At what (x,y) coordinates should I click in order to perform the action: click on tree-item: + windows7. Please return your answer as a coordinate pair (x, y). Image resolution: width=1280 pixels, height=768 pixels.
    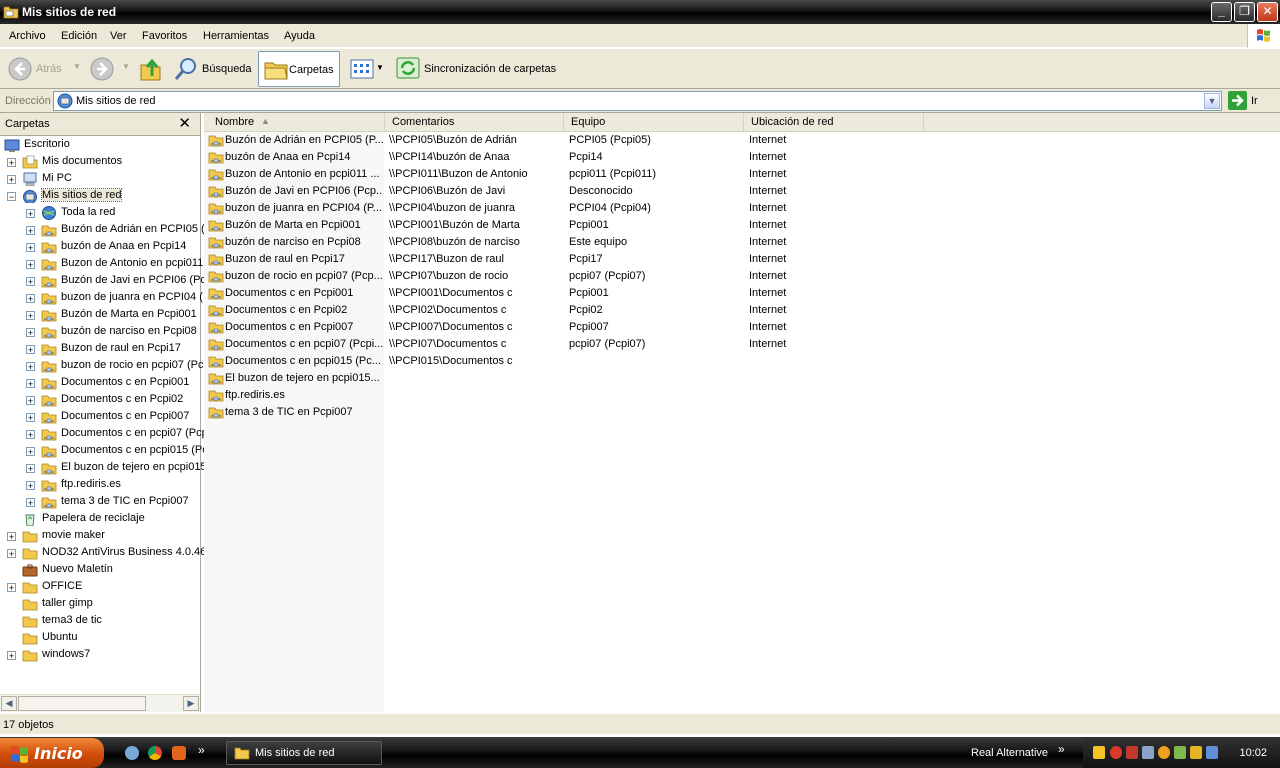
    Looking at the image, I should click on (100, 655).